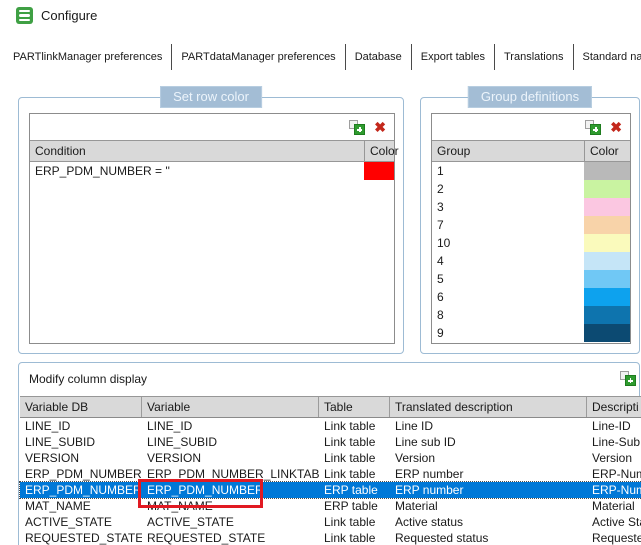  I want to click on group-label: 4, so click(440, 261).